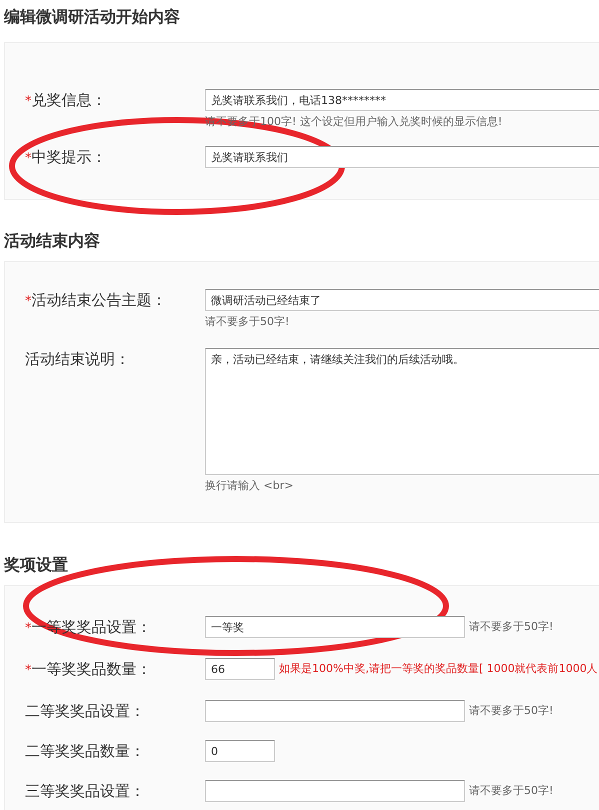 The width and height of the screenshot is (599, 810). Describe the element at coordinates (249, 486) in the screenshot. I see `hint-text: 换行请输入 <br>` at that location.